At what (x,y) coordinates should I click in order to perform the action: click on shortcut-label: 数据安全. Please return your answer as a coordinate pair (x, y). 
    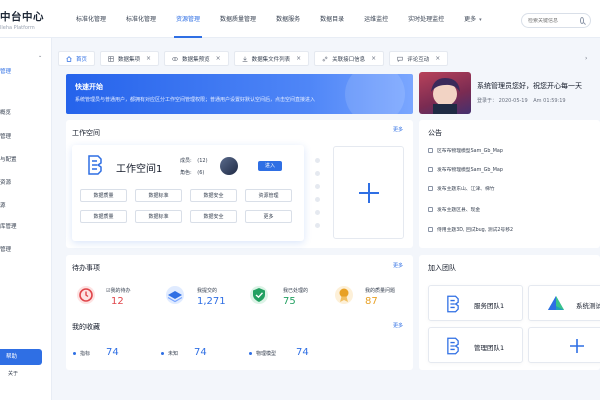
    Looking at the image, I should click on (213, 217).